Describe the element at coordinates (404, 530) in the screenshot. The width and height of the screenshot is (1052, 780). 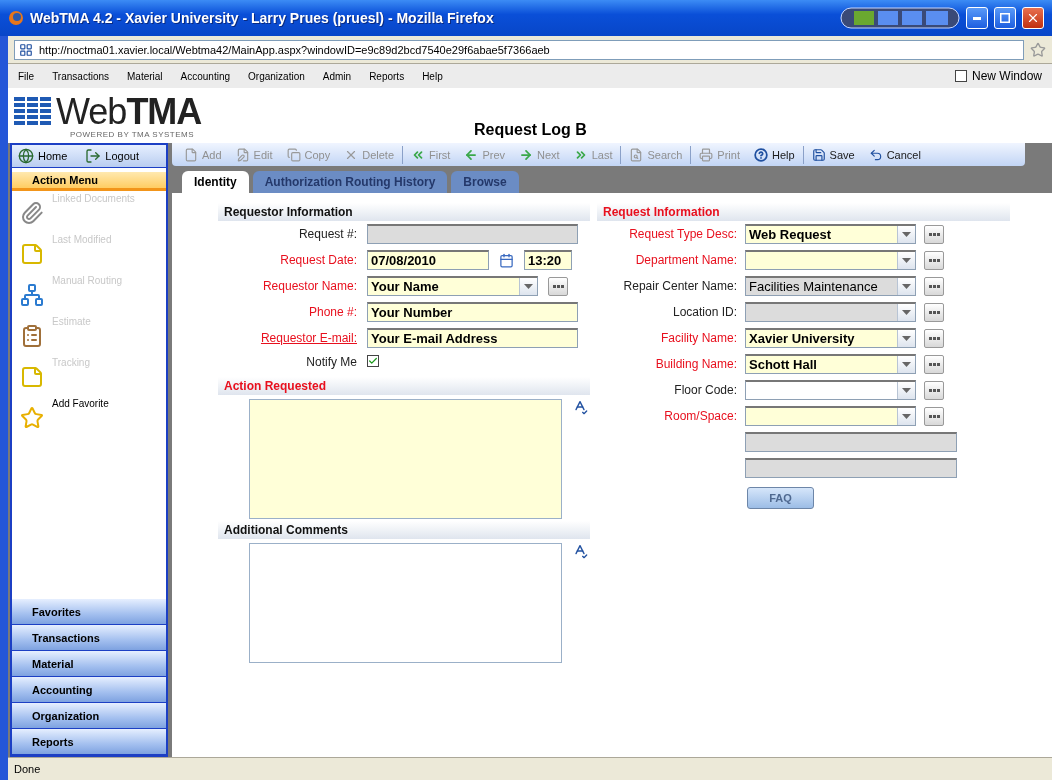
I see `section-header: Additional Comments` at that location.